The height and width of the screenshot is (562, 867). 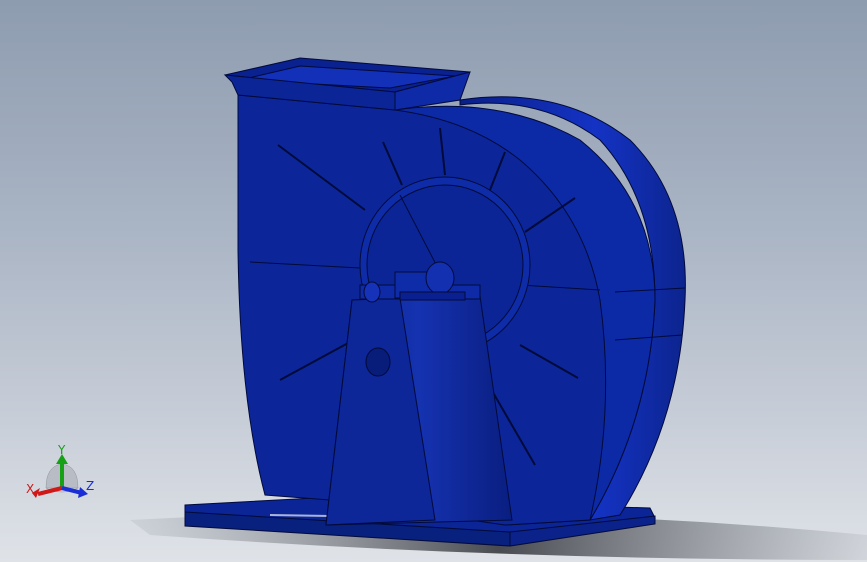 I want to click on z-axis-label: Z, so click(x=90, y=486).